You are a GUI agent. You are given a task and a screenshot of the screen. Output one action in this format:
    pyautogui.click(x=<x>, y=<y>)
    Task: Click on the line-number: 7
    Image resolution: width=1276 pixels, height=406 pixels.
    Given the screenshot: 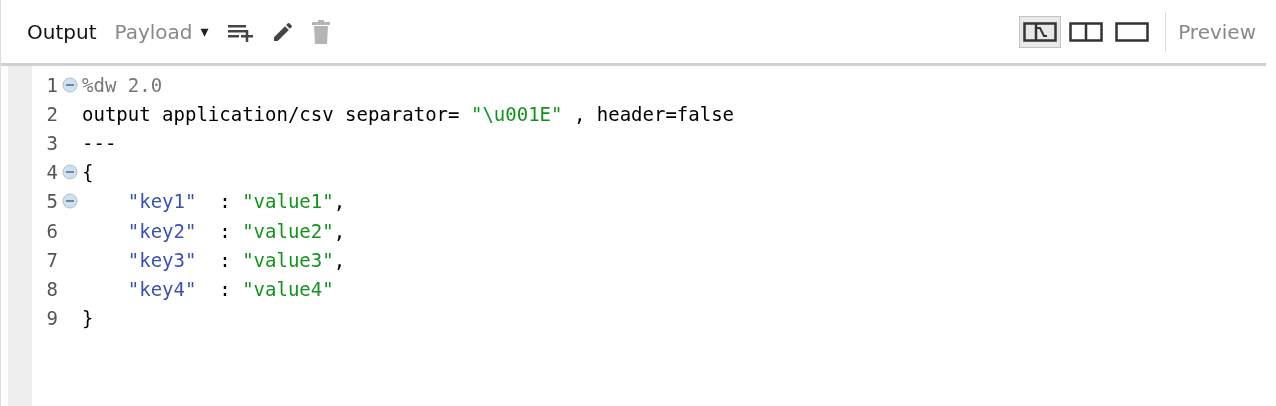 What is the action you would take?
    pyautogui.click(x=51, y=259)
    